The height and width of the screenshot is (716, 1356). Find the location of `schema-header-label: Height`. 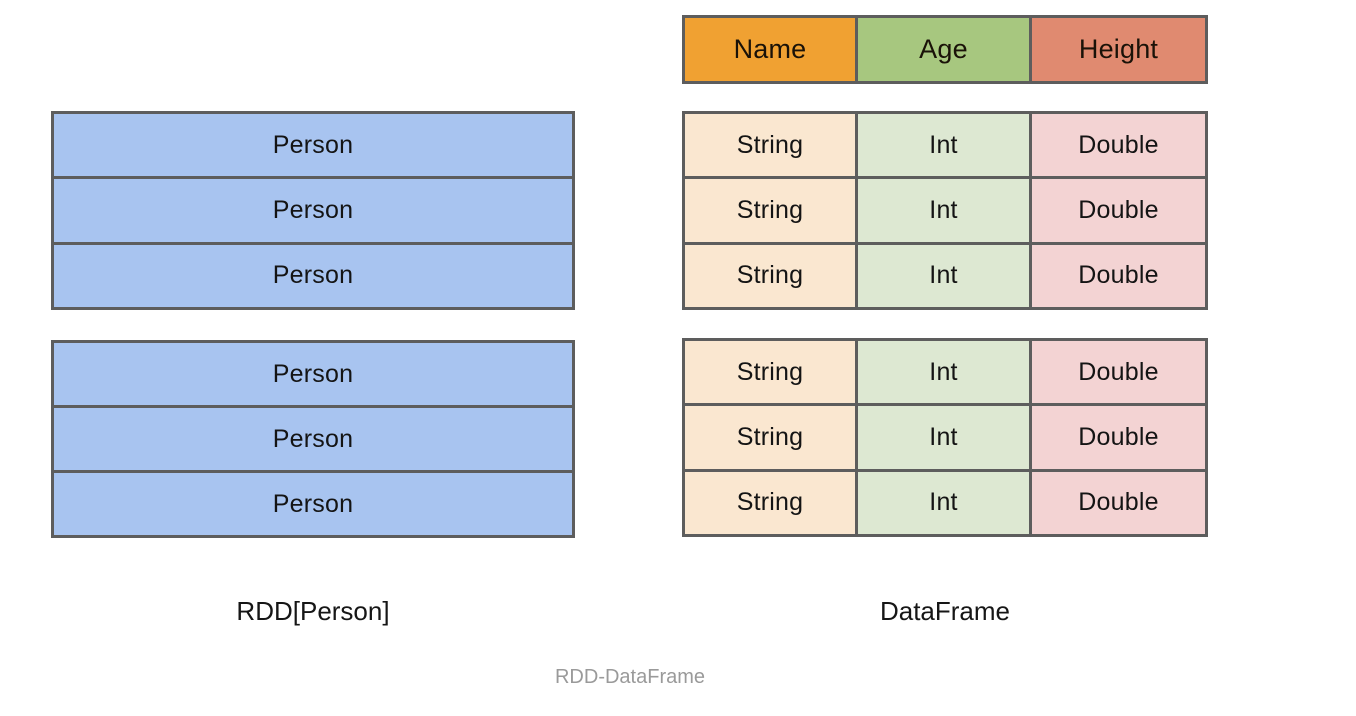

schema-header-label: Height is located at coordinates (1118, 49).